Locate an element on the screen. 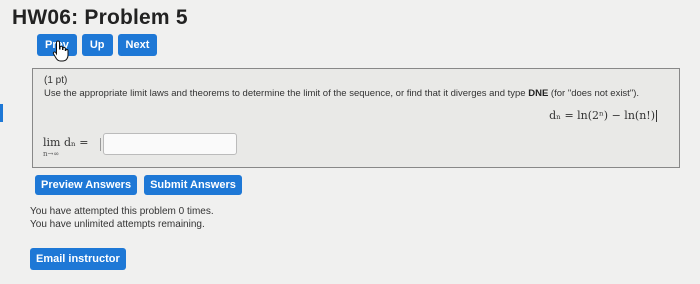 The height and width of the screenshot is (284, 700). submit-answers-button: Submit Answers is located at coordinates (193, 185).